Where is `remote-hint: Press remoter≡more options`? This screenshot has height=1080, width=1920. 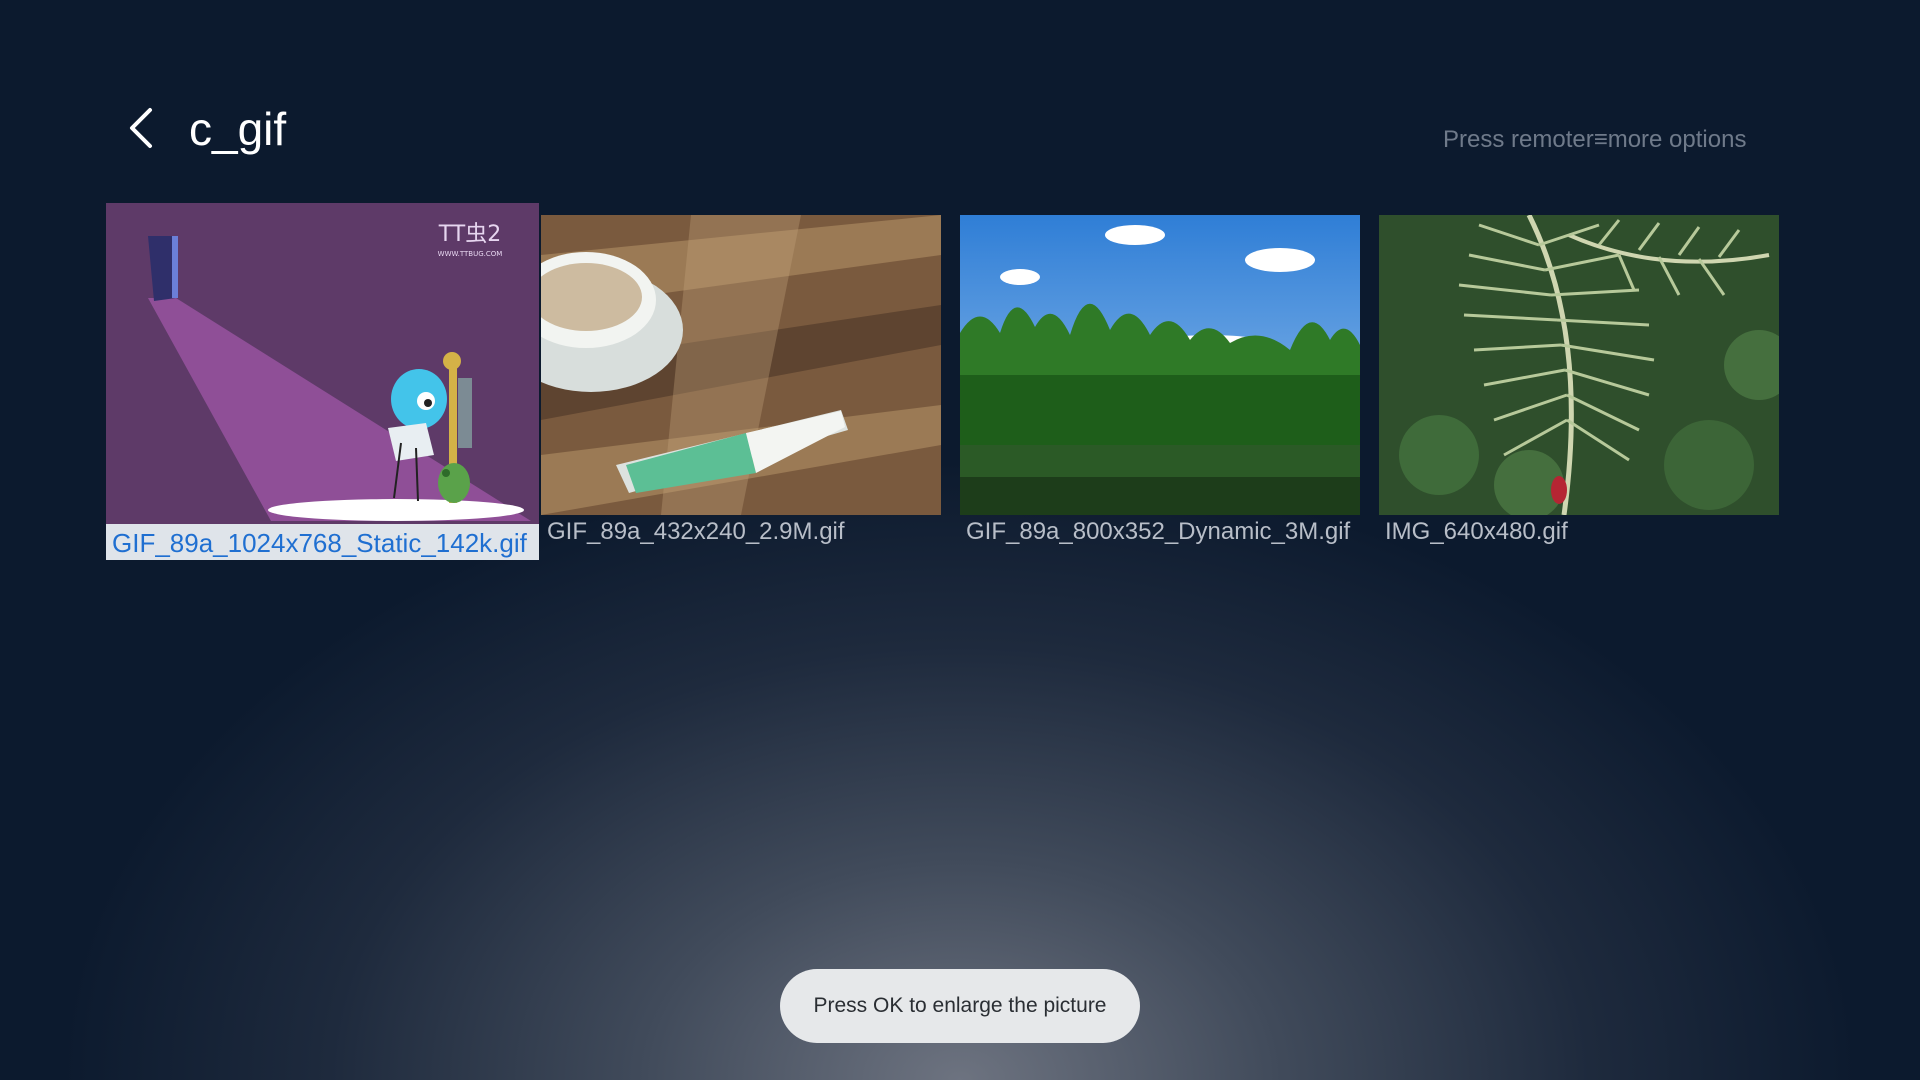 remote-hint: Press remoter≡more options is located at coordinates (1595, 139).